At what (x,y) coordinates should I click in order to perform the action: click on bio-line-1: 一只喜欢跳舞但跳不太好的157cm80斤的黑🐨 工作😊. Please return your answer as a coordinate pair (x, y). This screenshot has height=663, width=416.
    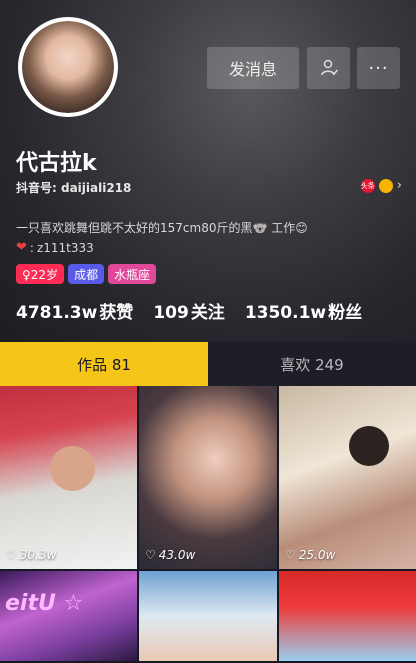
    Looking at the image, I should click on (162, 228).